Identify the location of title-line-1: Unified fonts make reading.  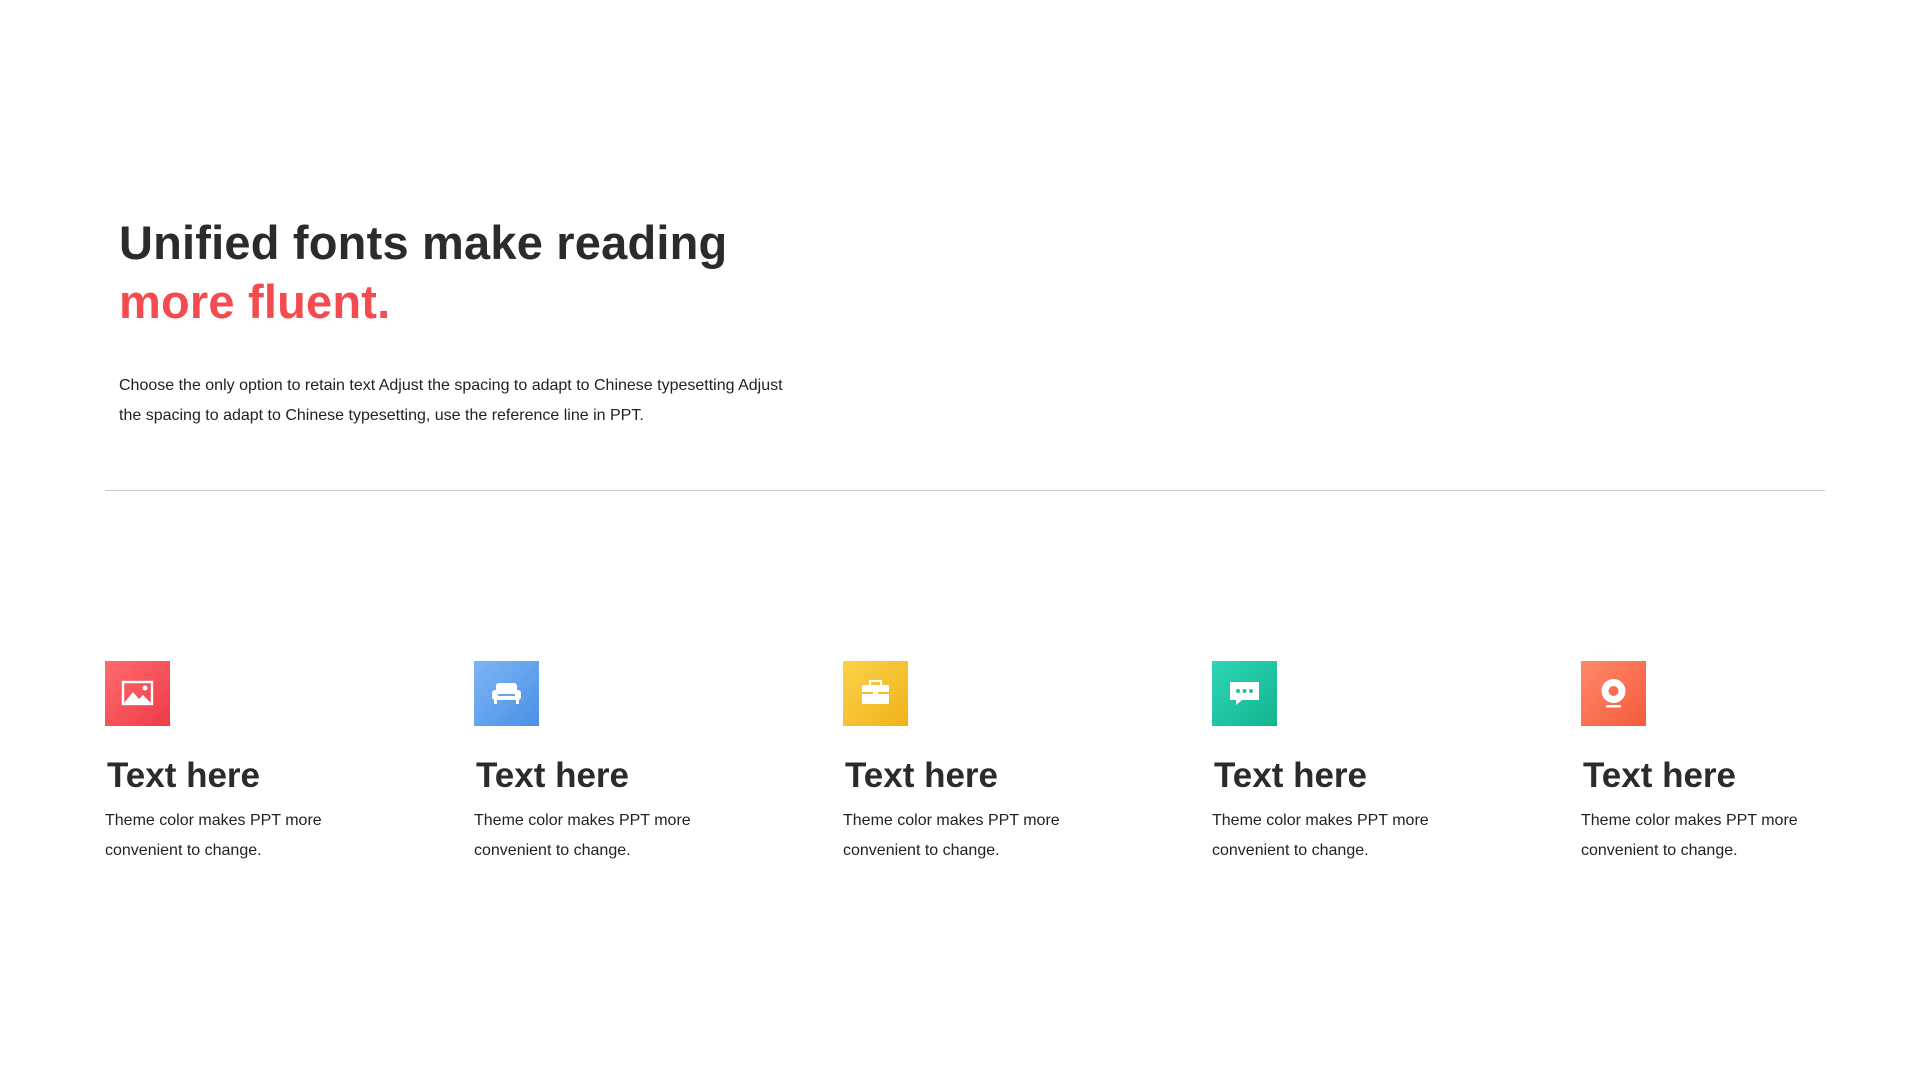
(423, 242).